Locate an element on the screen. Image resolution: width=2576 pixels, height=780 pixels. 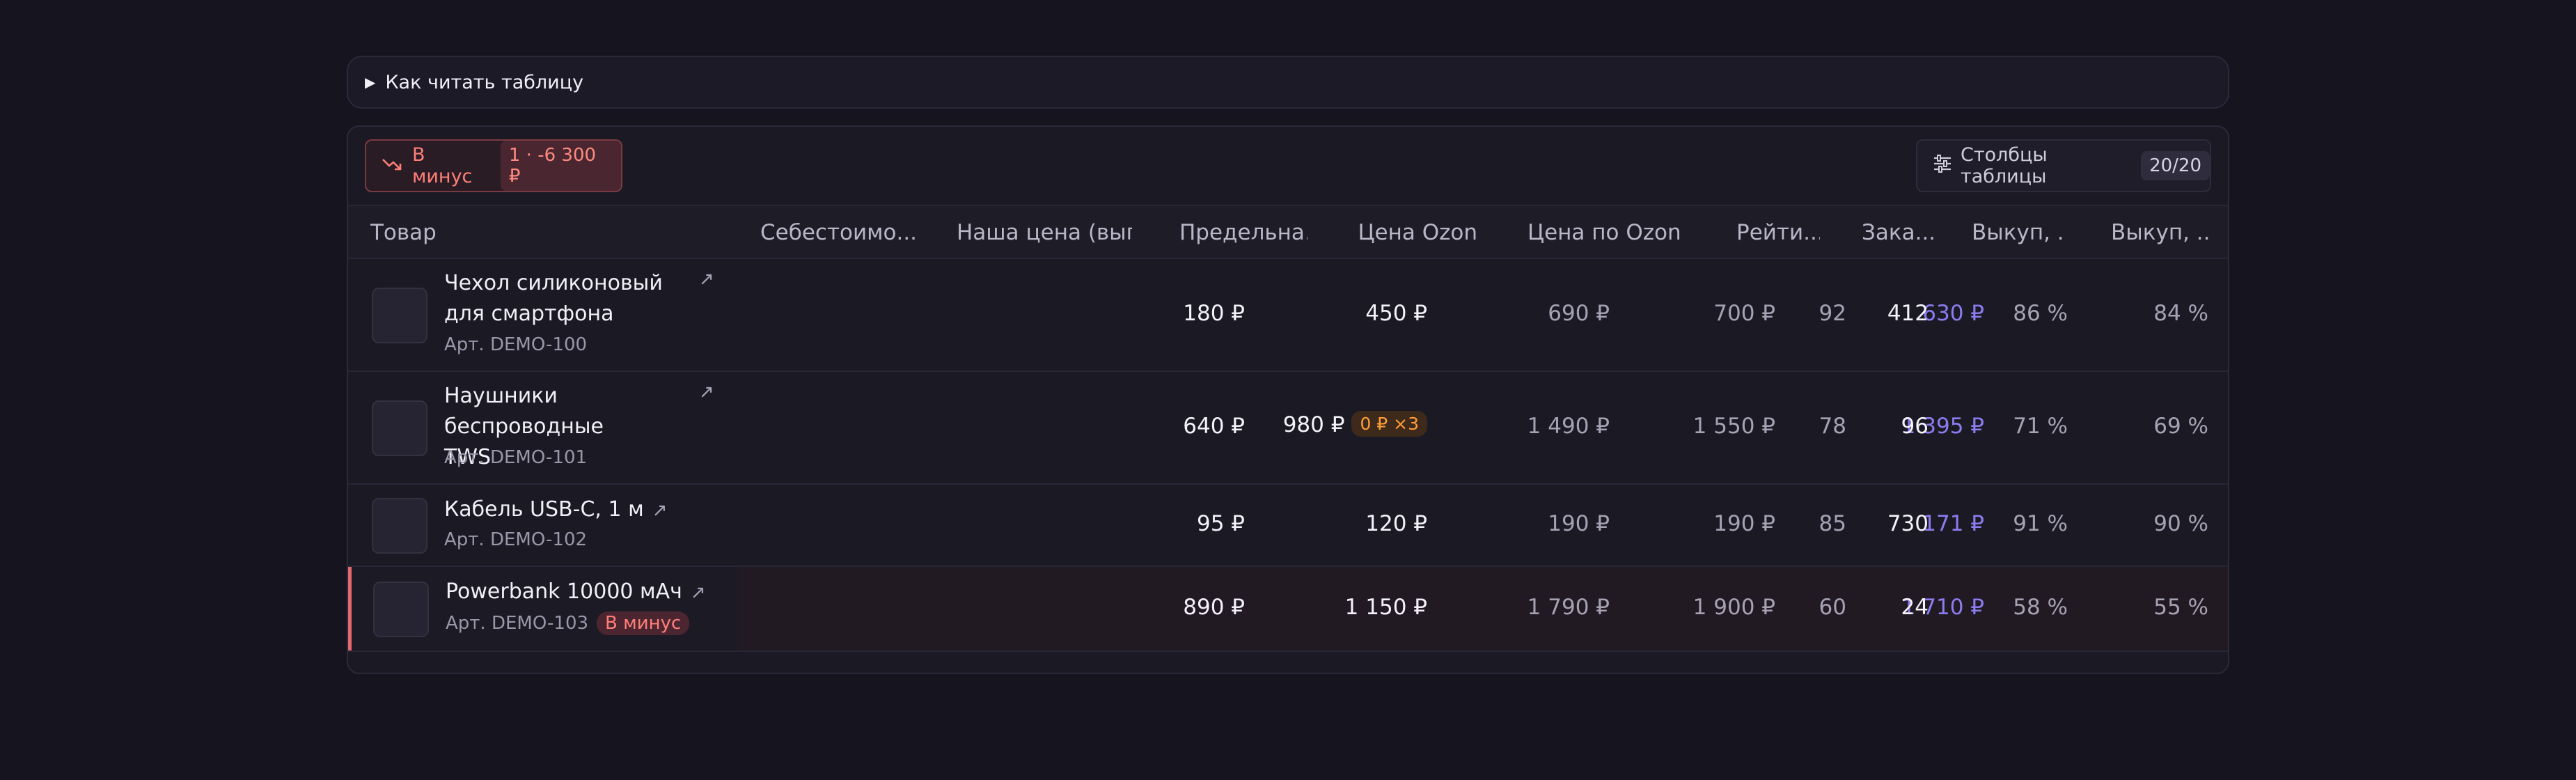
loss-tag: В минус is located at coordinates (643, 623).